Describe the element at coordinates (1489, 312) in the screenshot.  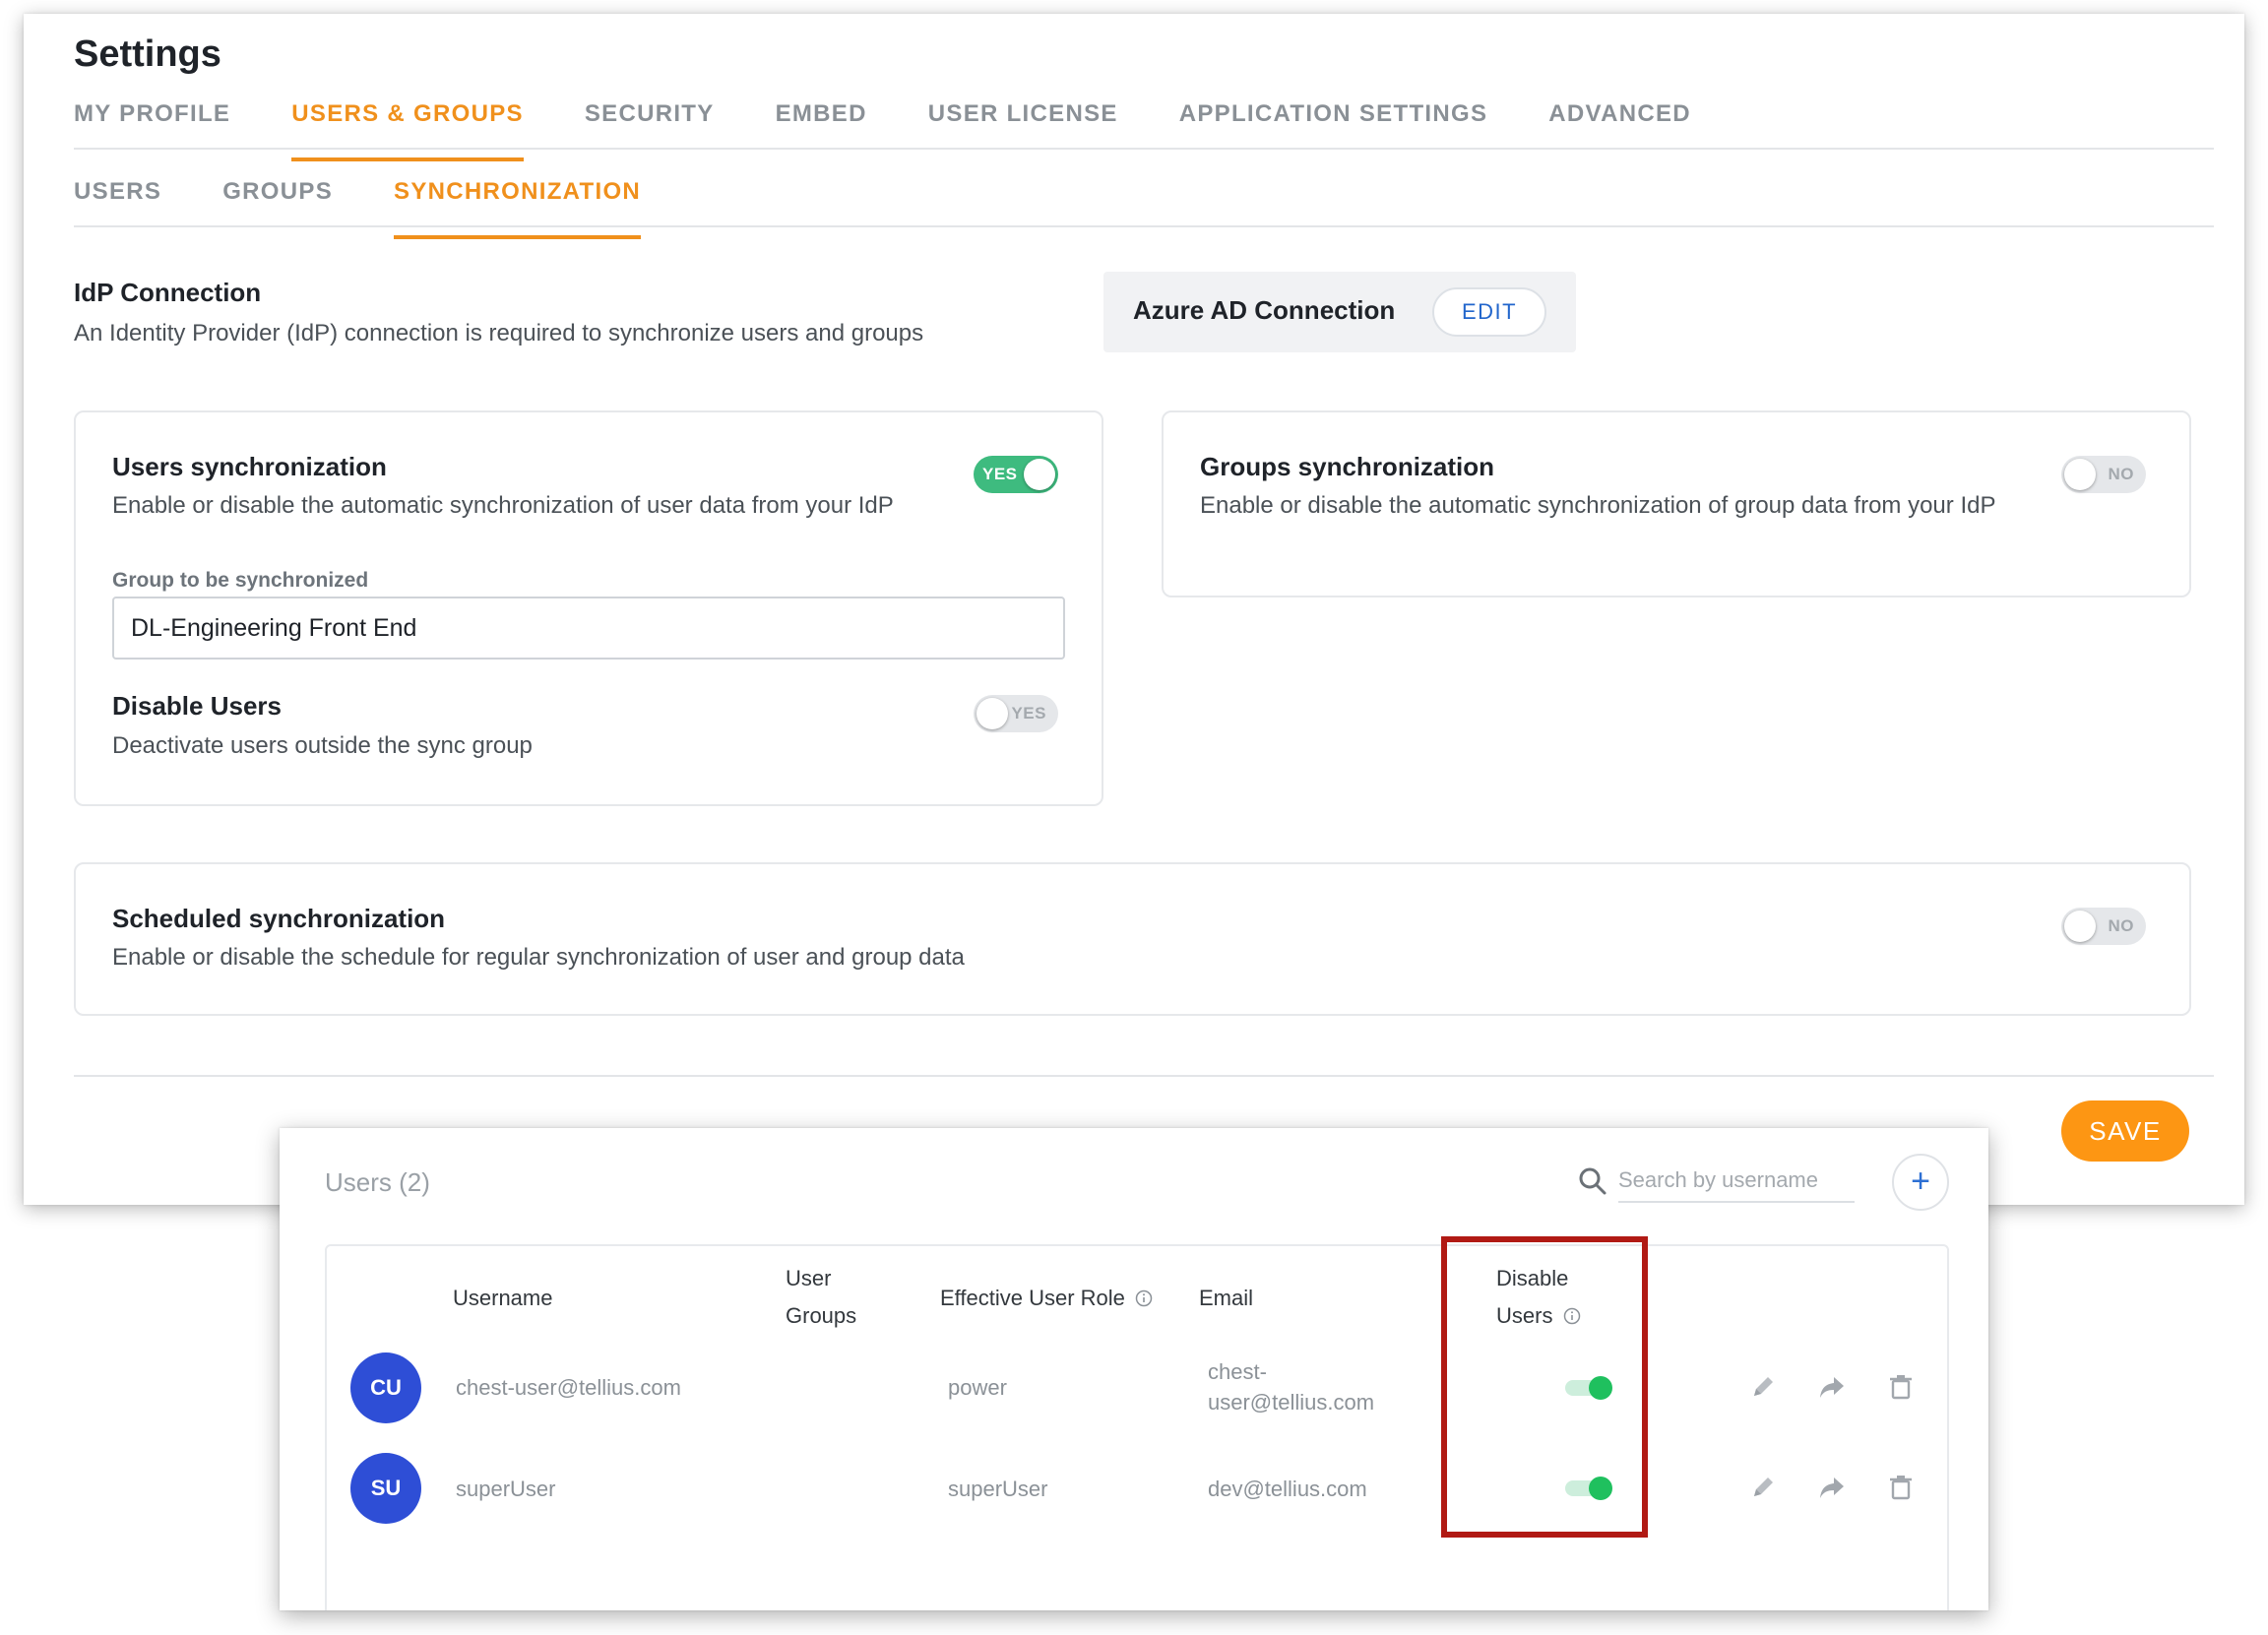
I see `edit-connection-button: EDIT` at that location.